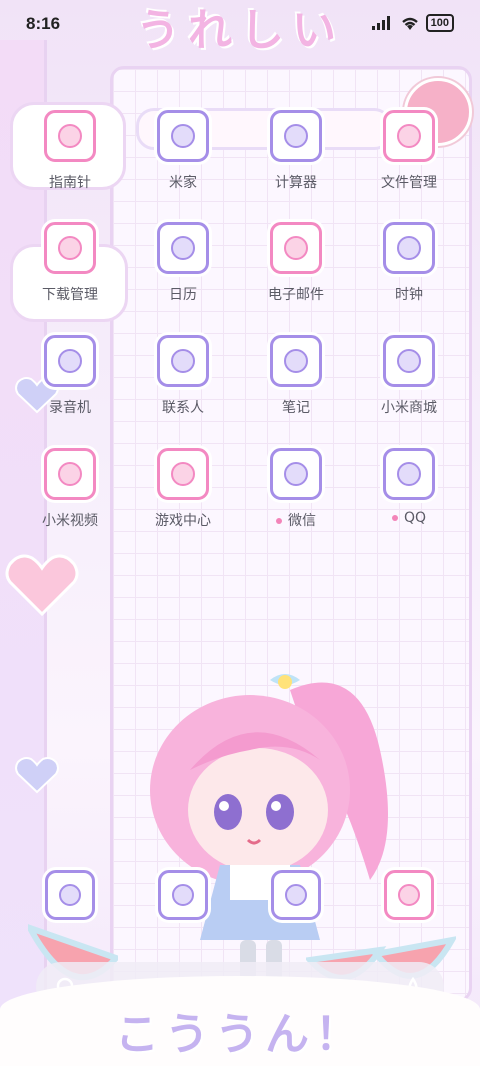 The image size is (480, 1066). I want to click on app-label: 小米商城, so click(409, 407).